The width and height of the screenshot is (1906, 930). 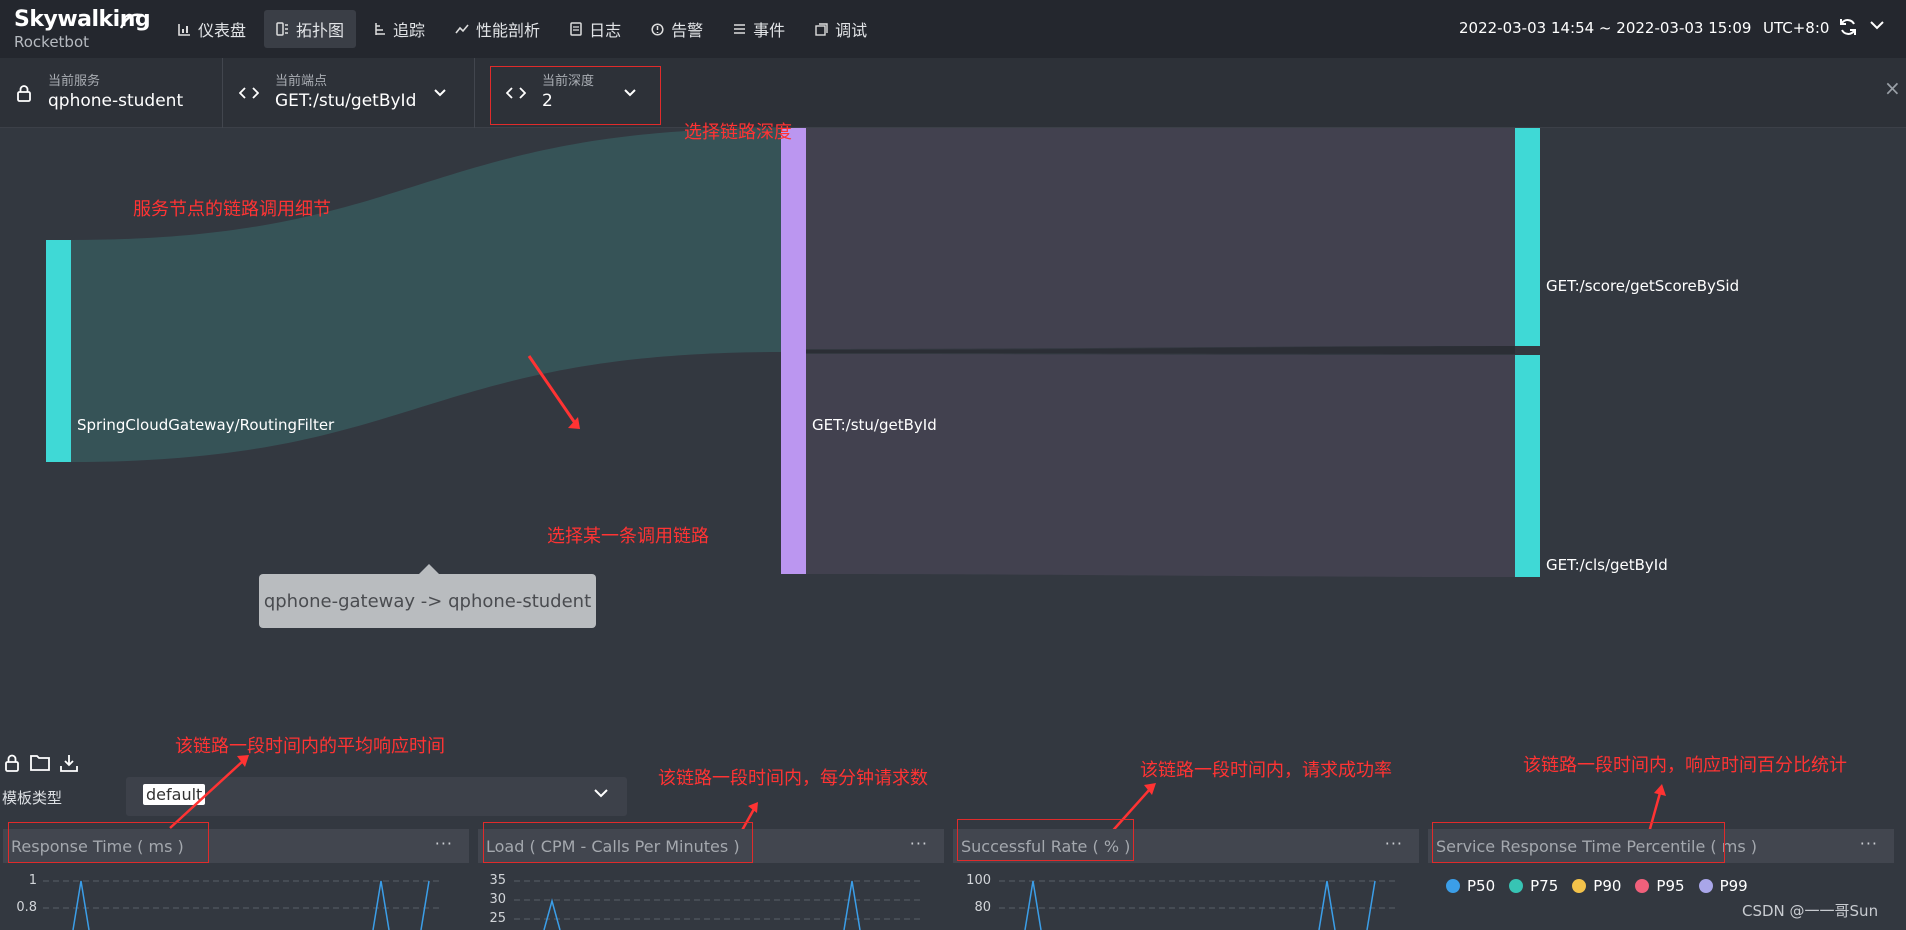 I want to click on response-time-highlight, so click(x=108, y=842).